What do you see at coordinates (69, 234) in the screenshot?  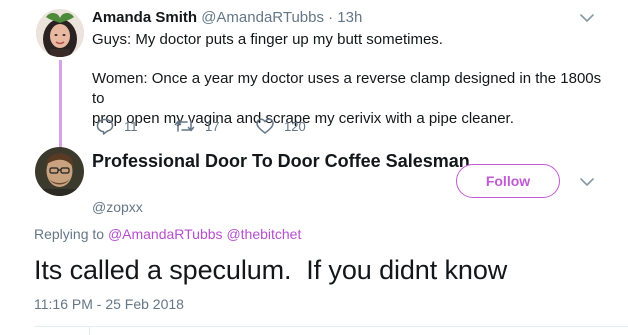 I see `replying-to-label: Replying to` at bounding box center [69, 234].